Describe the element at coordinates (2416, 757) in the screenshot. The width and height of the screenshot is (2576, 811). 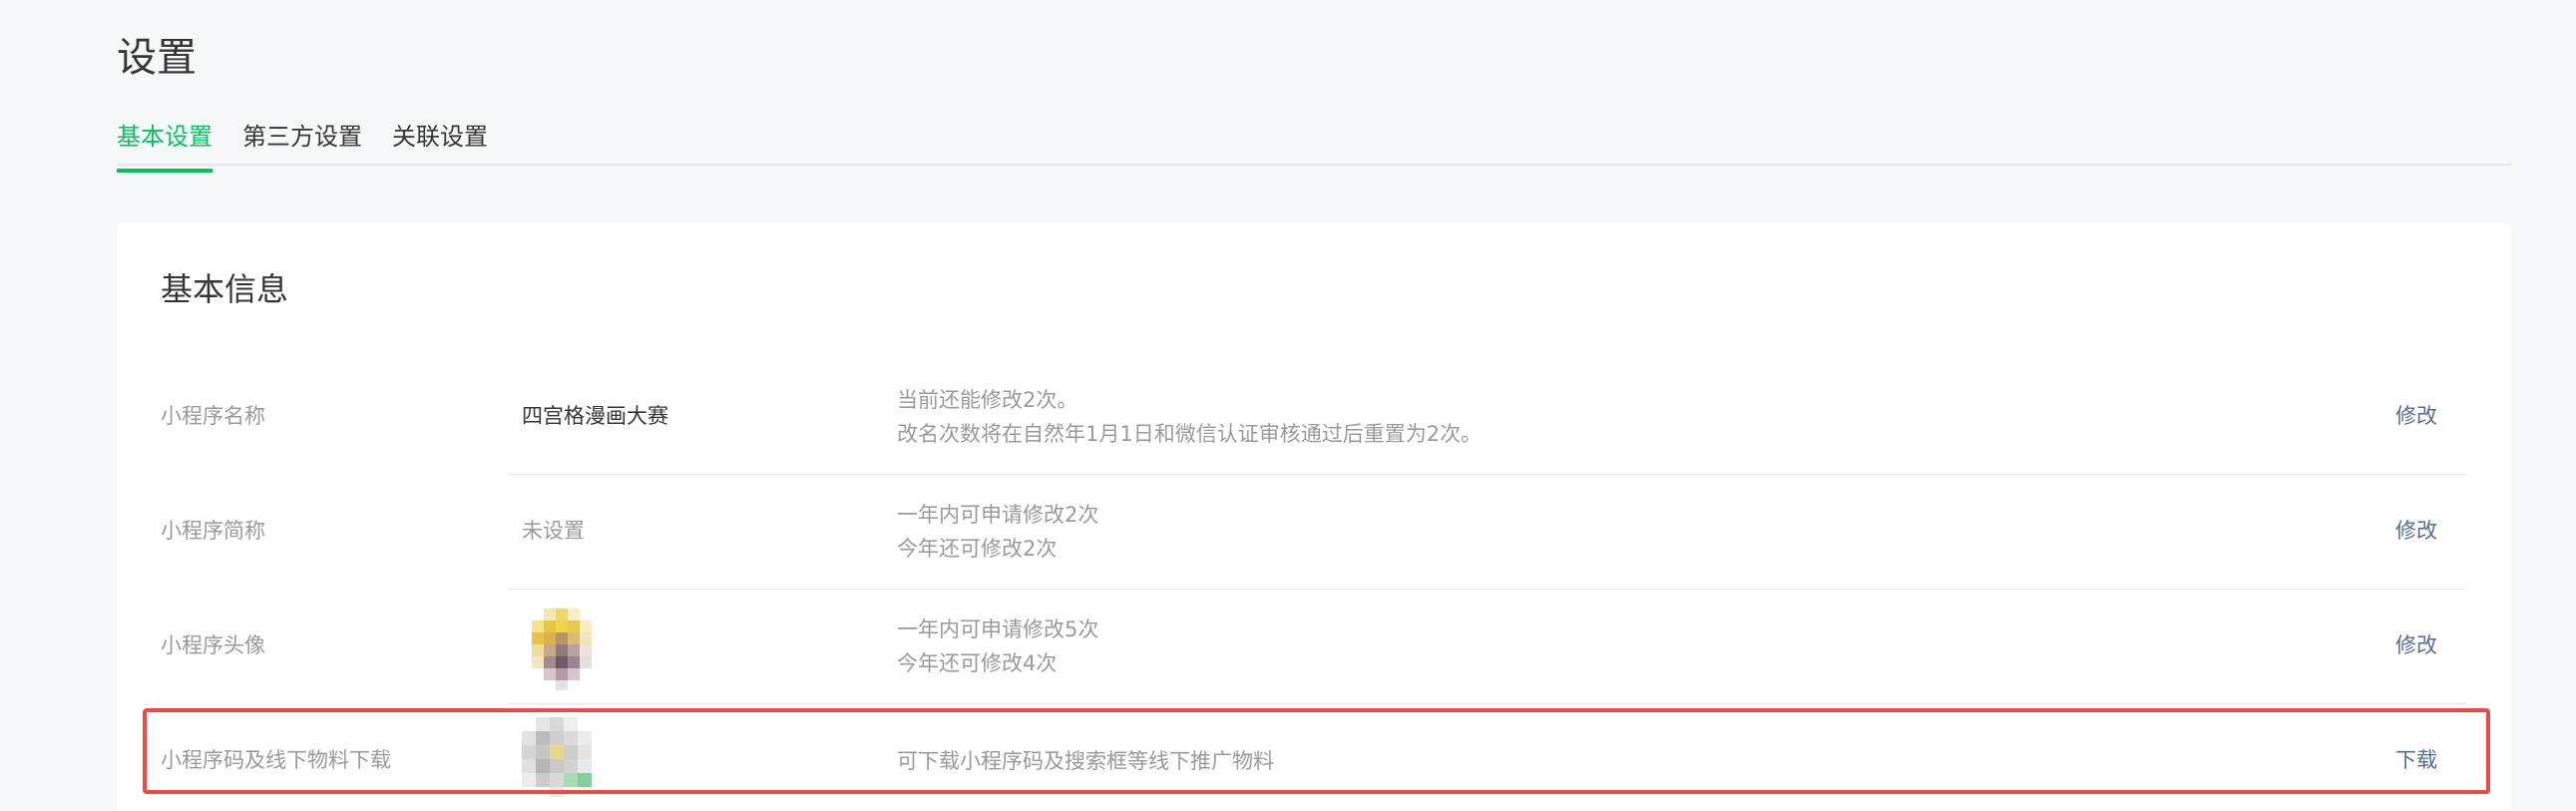
I see `download-materials-link: 下载` at that location.